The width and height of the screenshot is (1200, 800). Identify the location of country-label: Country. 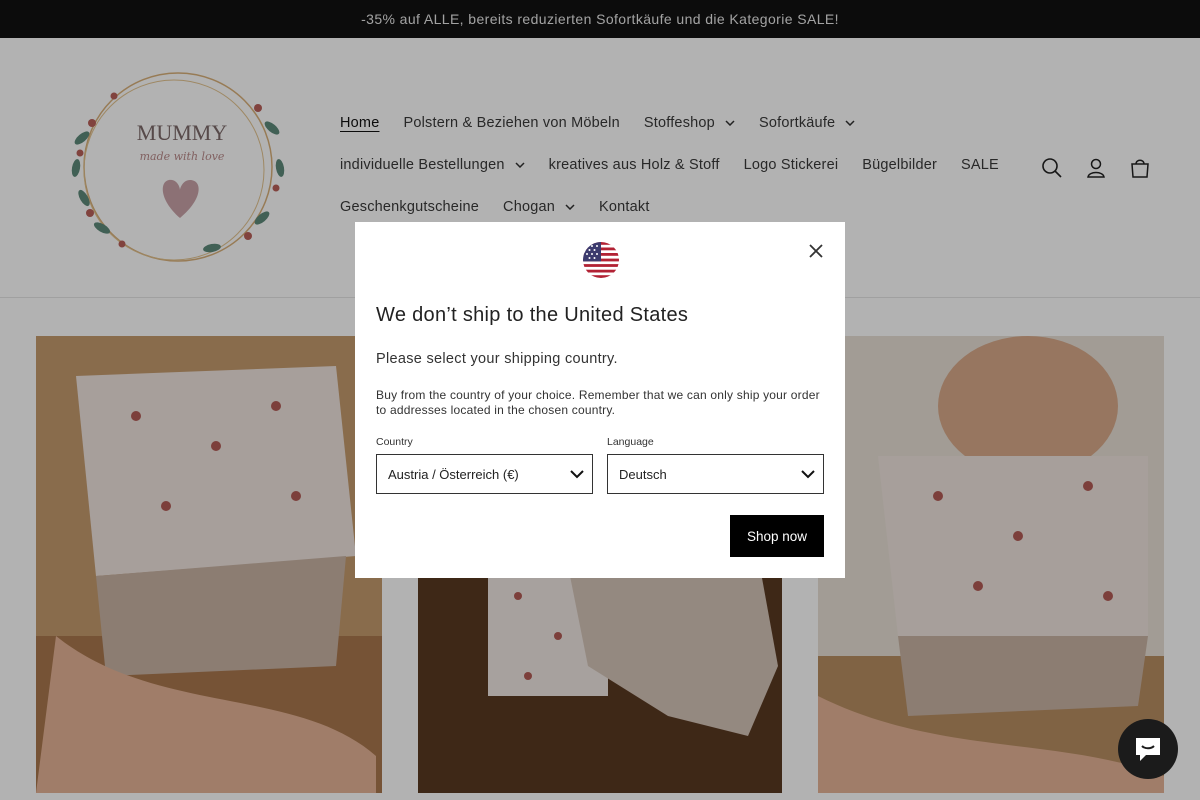
(394, 442).